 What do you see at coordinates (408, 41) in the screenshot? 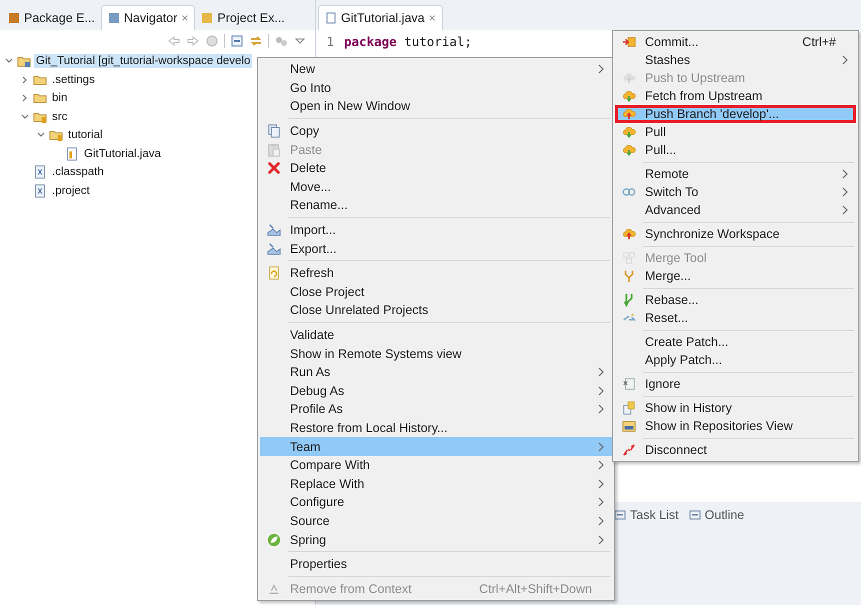
I see `code-line: package tutorial;` at bounding box center [408, 41].